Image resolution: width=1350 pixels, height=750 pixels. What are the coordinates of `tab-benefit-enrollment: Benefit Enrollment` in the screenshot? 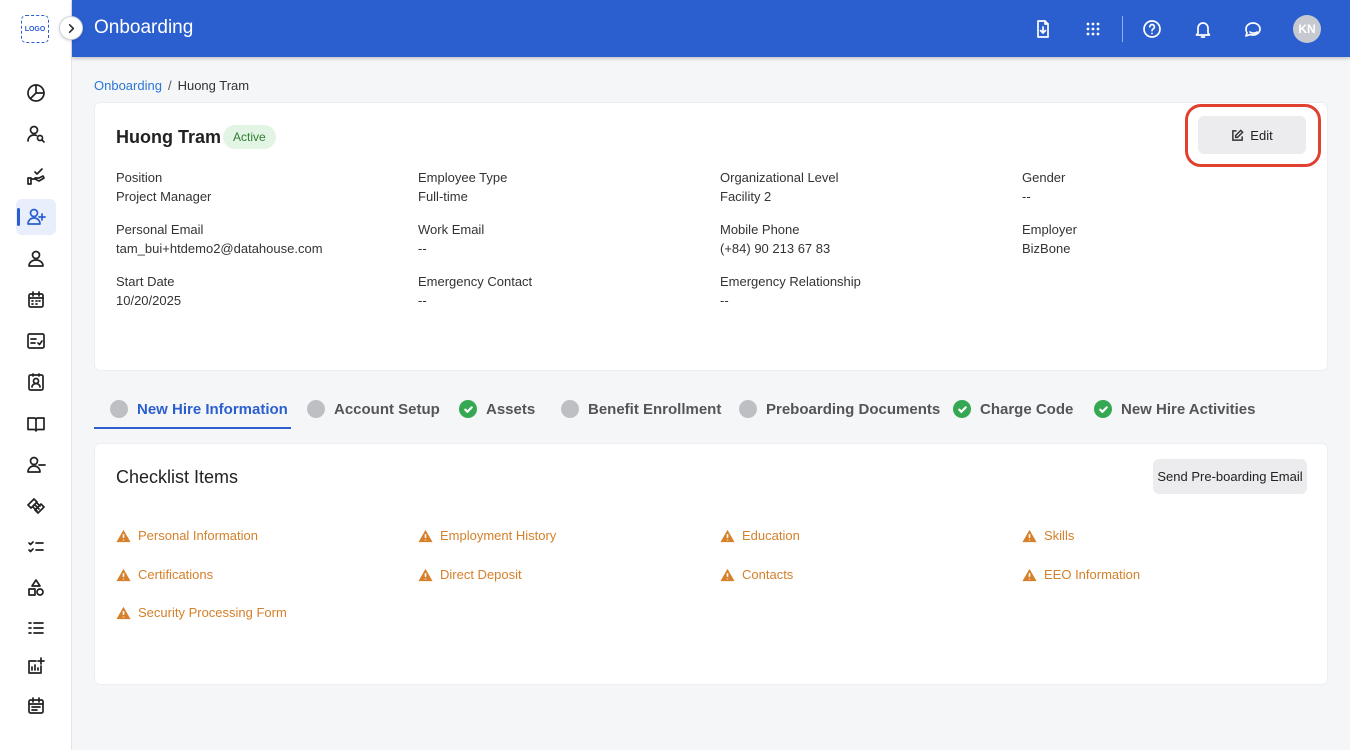 It's located at (641, 409).